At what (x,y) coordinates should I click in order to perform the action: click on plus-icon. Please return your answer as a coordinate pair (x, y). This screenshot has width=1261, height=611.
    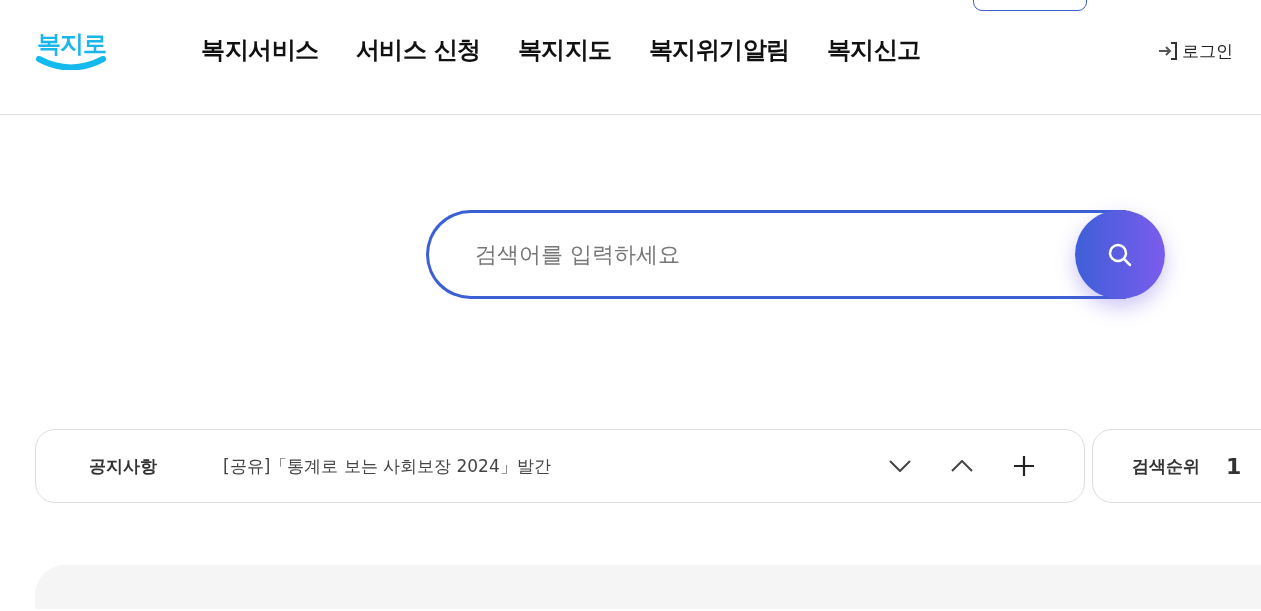
    Looking at the image, I should click on (1024, 466).